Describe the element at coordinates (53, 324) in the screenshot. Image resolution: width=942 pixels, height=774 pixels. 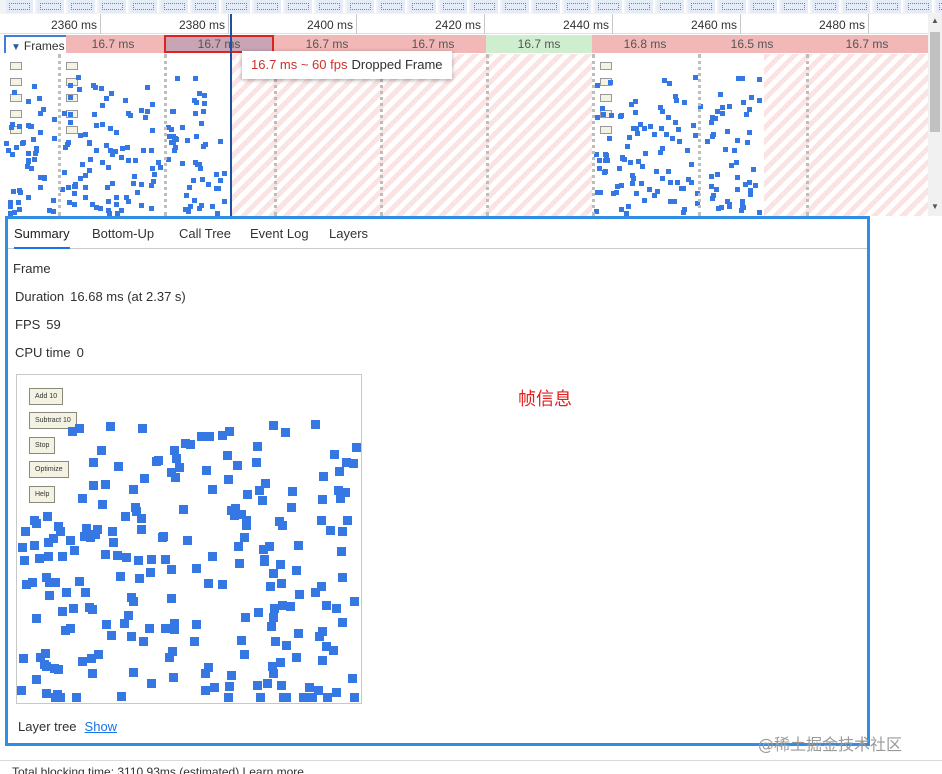
I see `fps-value: 59` at that location.